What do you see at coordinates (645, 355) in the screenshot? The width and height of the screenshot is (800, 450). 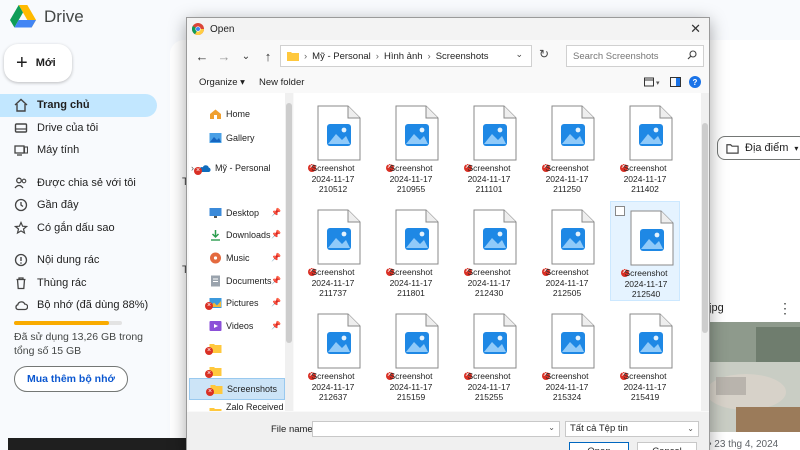 I see `file-item: Screenshot2024-11-17215419` at bounding box center [645, 355].